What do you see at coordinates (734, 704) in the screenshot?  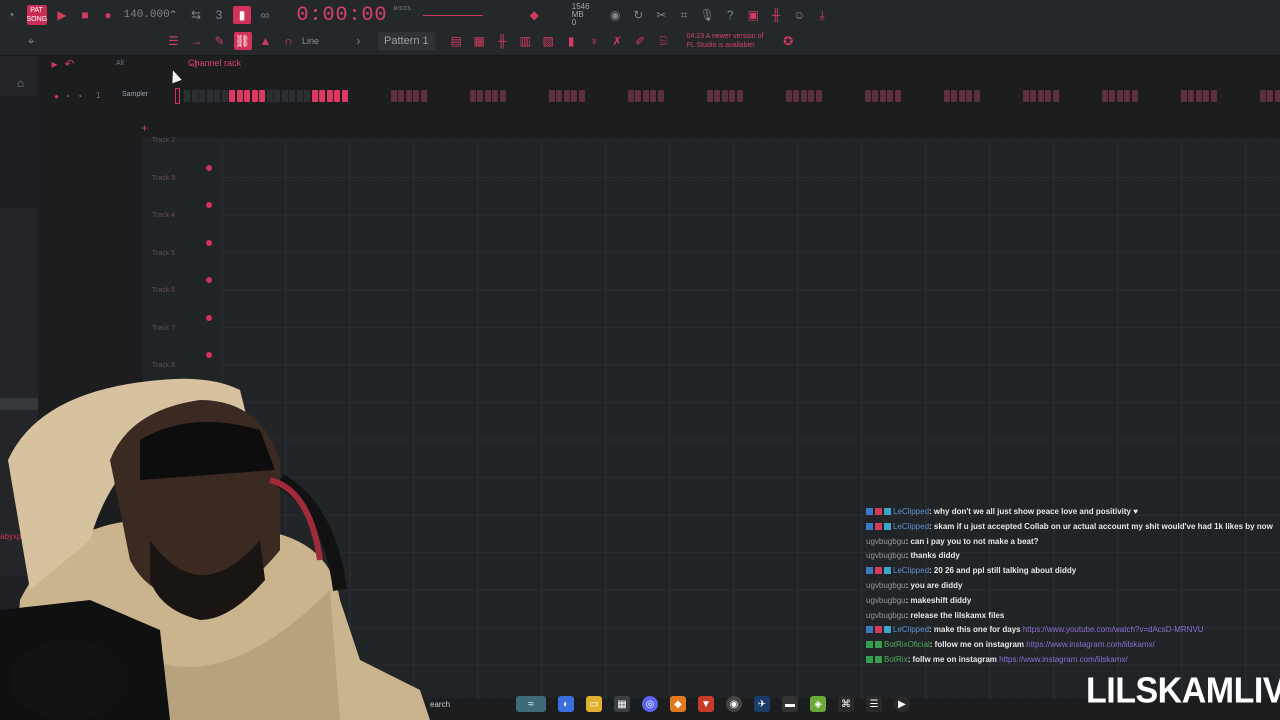 I see `chrome-icon: ◉` at bounding box center [734, 704].